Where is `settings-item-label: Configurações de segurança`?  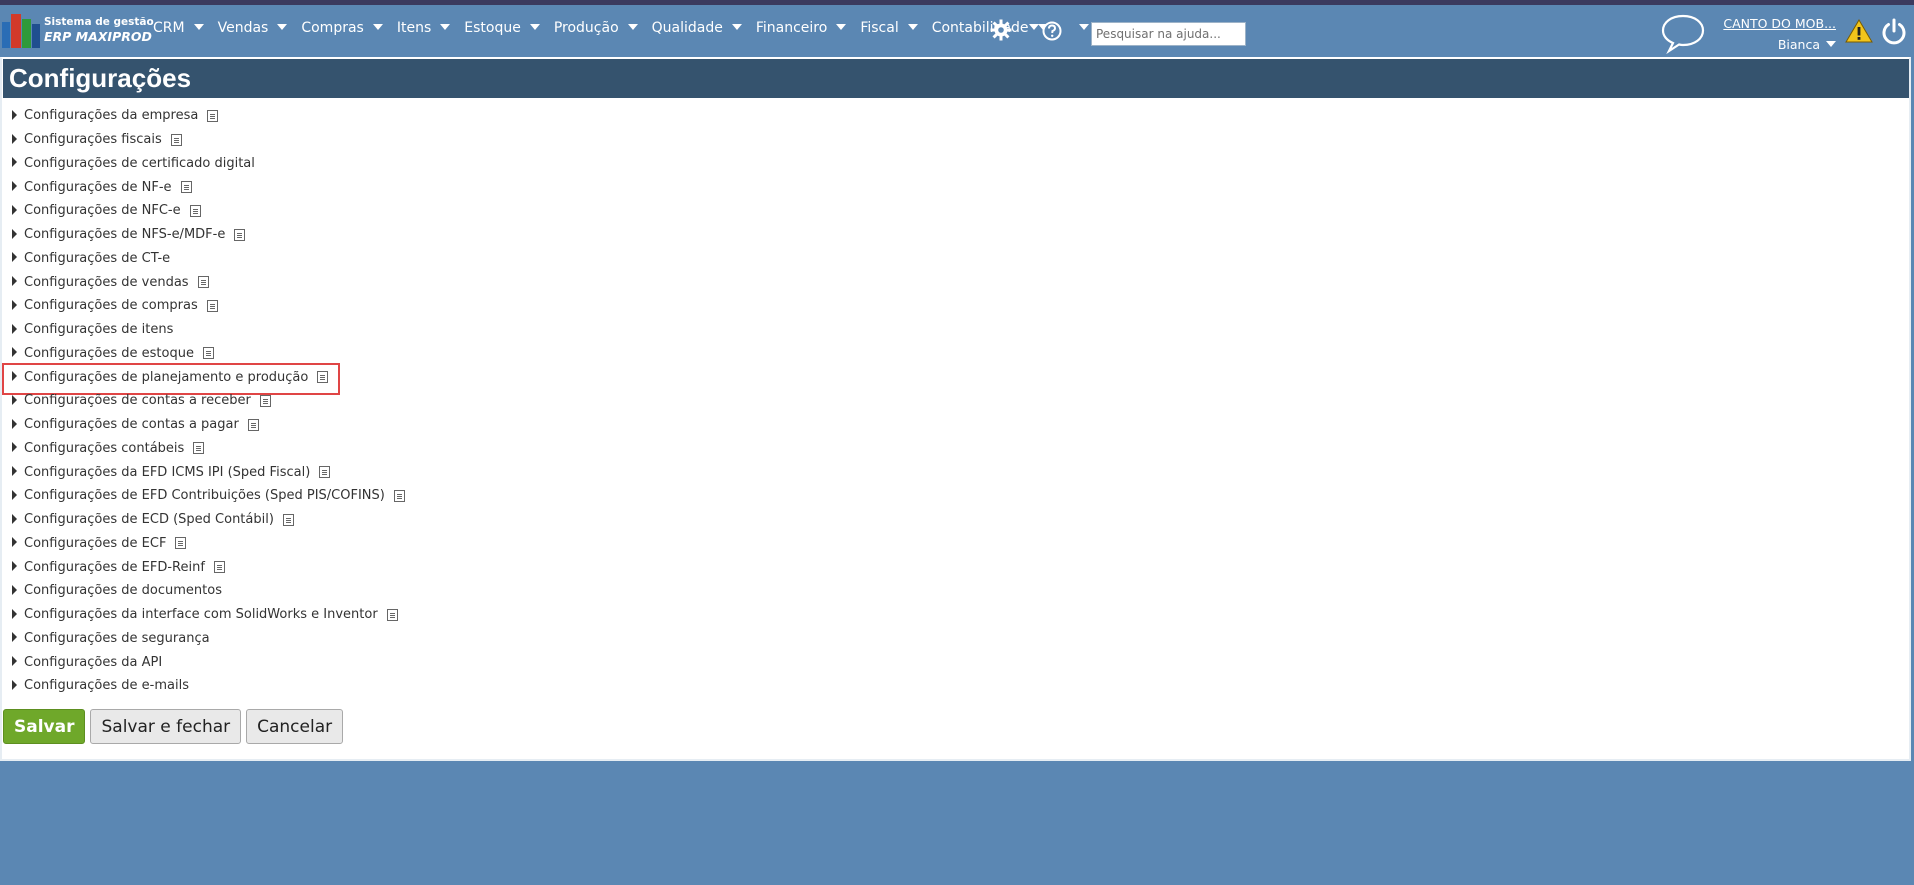
settings-item-label: Configurações de segurança is located at coordinates (117, 638).